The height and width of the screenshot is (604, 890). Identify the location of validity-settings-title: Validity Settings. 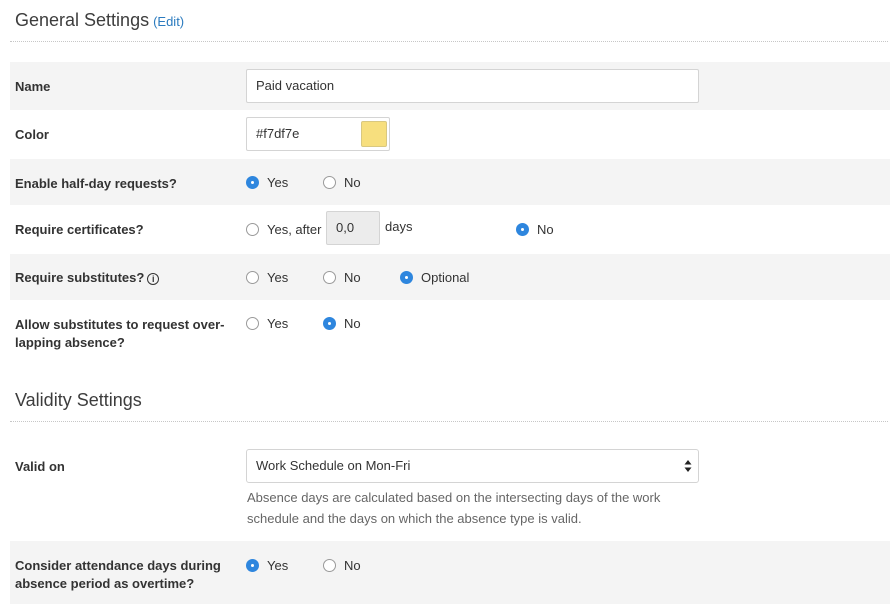
(78, 400).